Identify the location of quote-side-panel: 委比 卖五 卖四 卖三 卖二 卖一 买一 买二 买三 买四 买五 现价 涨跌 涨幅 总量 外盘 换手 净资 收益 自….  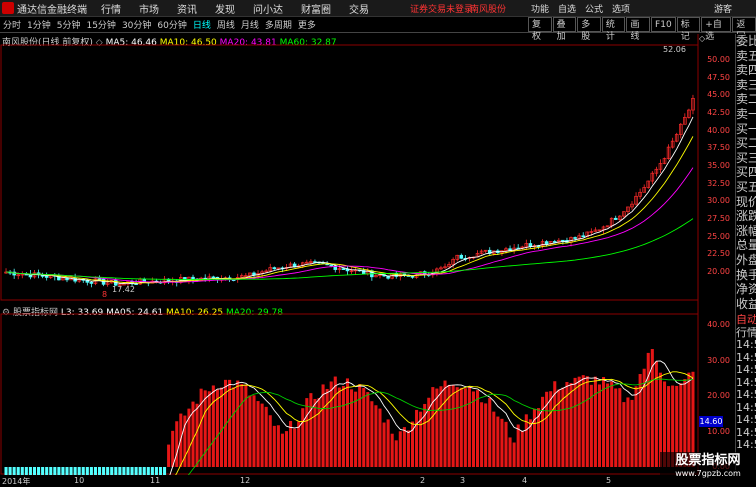
(745, 252).